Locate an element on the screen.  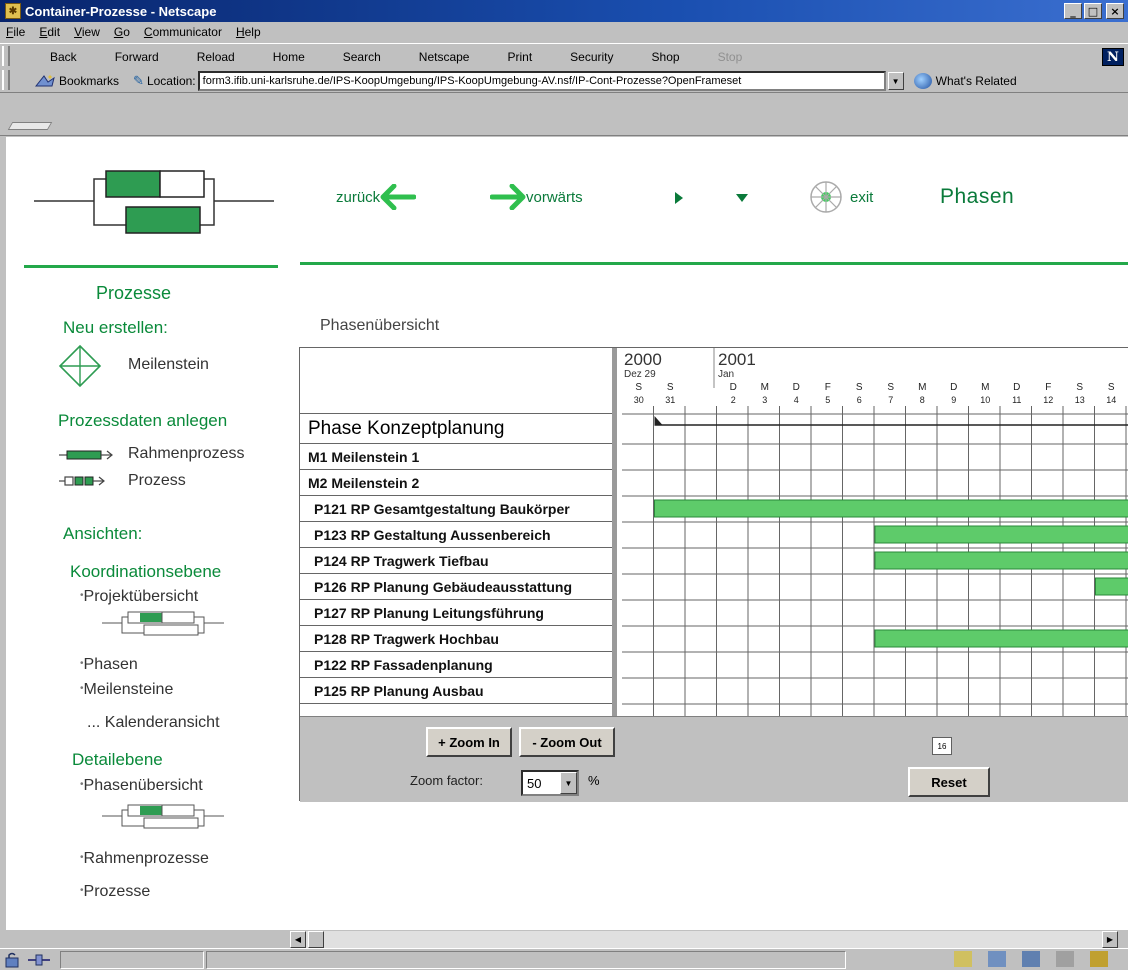
process-row-label: P123 RP Gestaltung Aussenbereich is located at coordinates (456, 535).